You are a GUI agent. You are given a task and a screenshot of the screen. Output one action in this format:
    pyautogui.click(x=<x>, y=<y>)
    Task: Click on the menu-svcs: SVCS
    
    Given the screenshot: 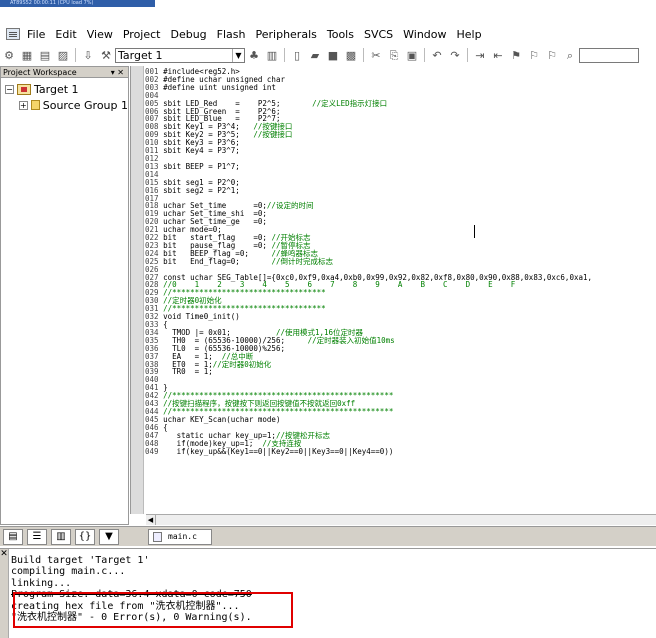 What is the action you would take?
    pyautogui.click(x=378, y=34)
    